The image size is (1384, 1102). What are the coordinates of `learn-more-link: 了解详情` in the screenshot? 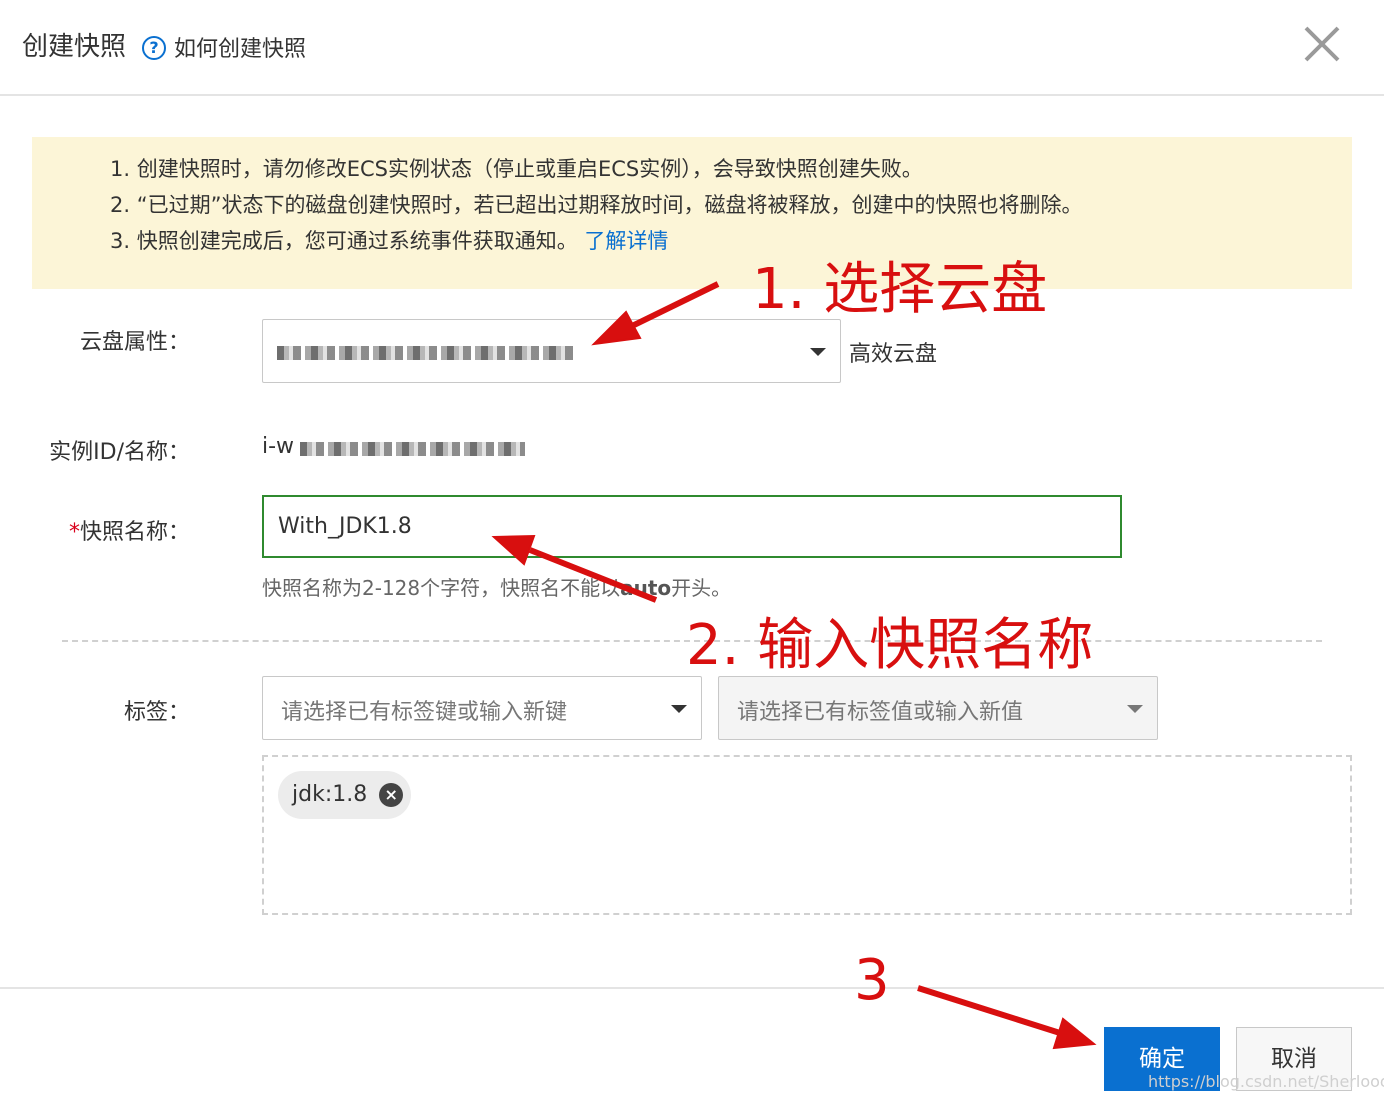 It's located at (626, 241).